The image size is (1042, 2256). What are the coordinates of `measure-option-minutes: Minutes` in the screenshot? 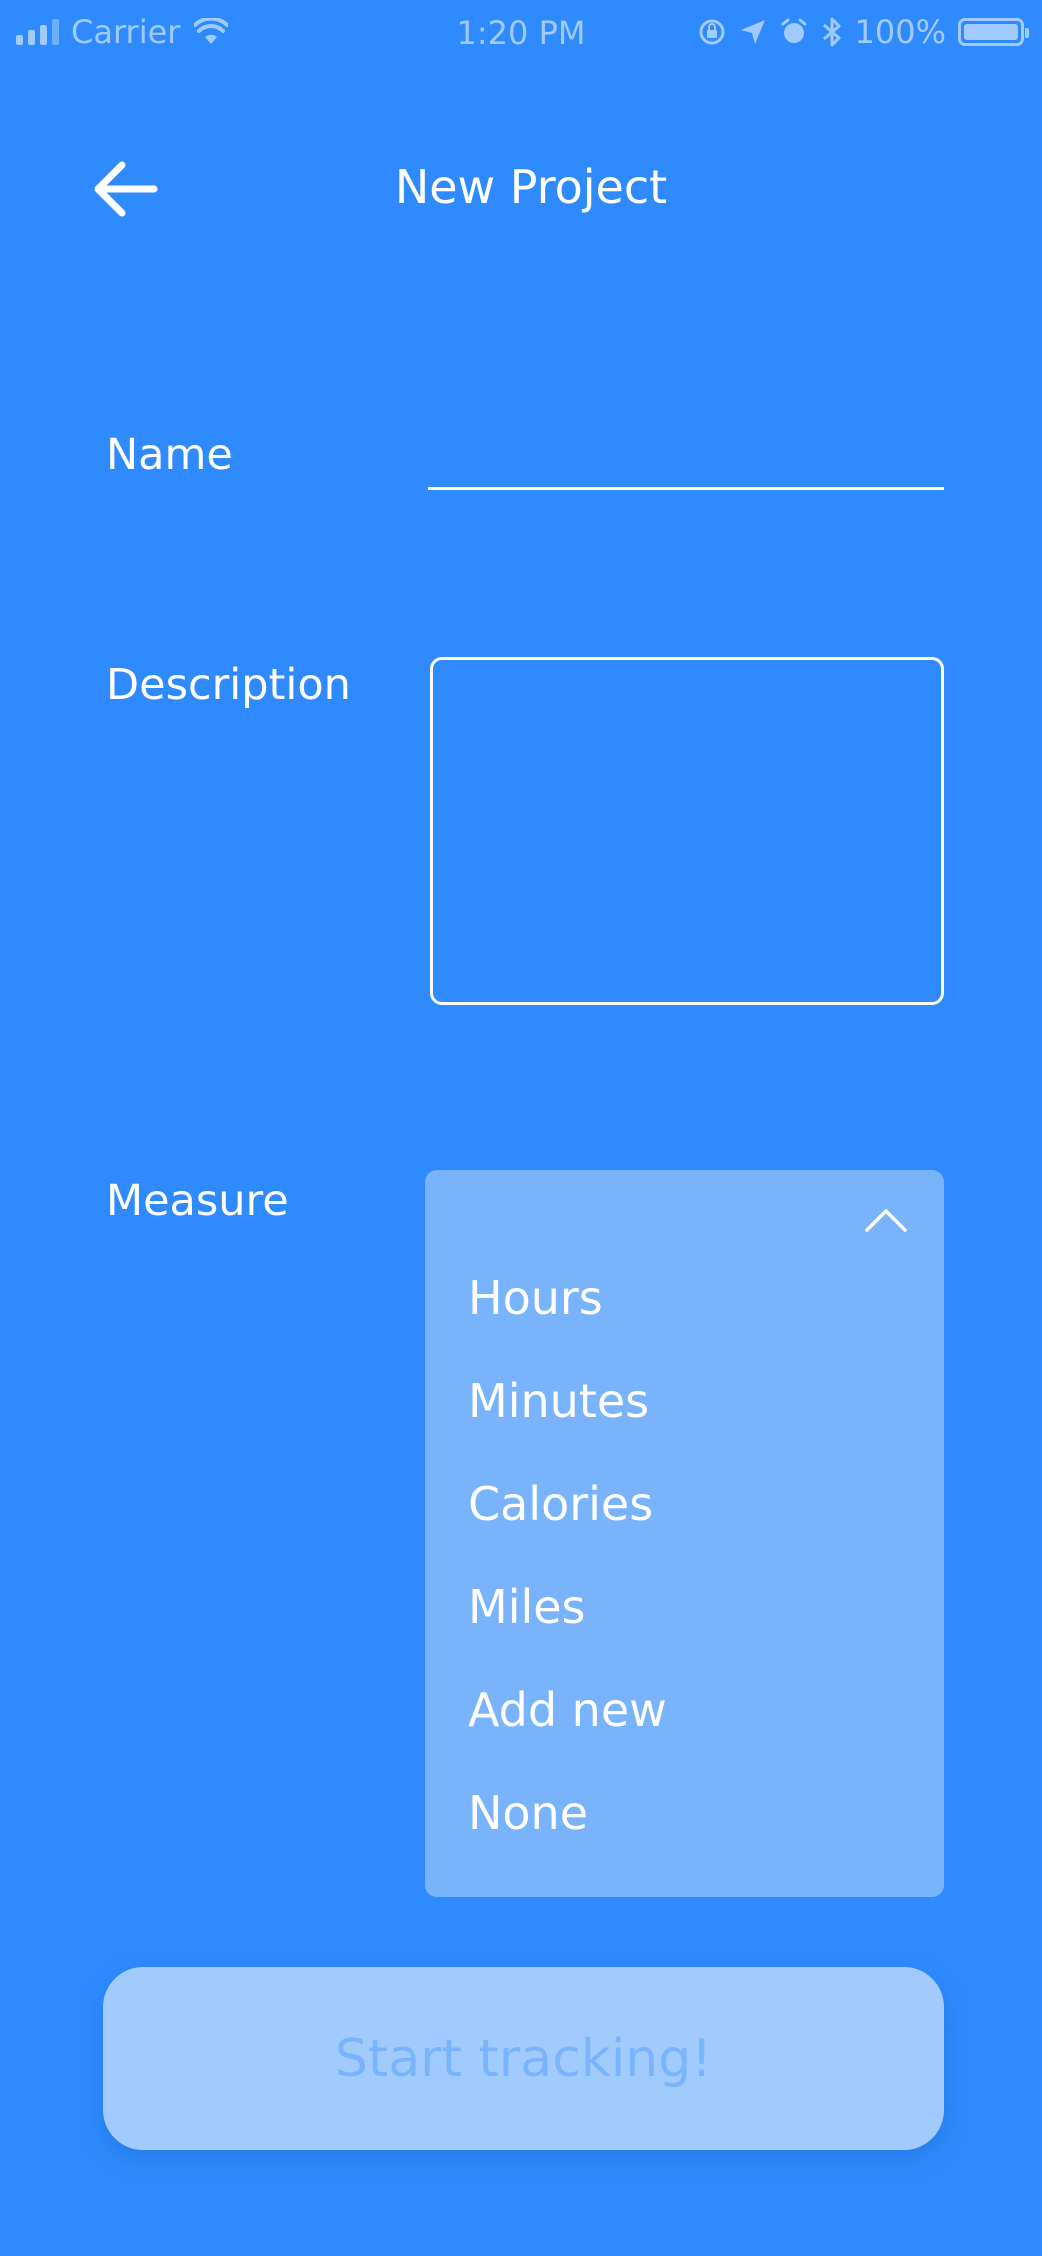 It's located at (567, 1424).